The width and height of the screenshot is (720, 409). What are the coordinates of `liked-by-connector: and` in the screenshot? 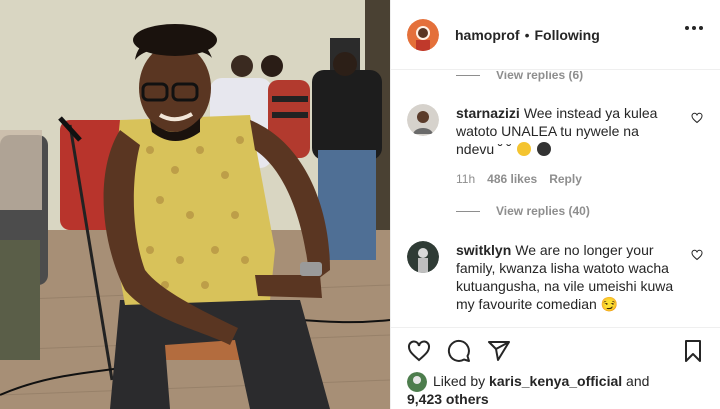 It's located at (638, 381).